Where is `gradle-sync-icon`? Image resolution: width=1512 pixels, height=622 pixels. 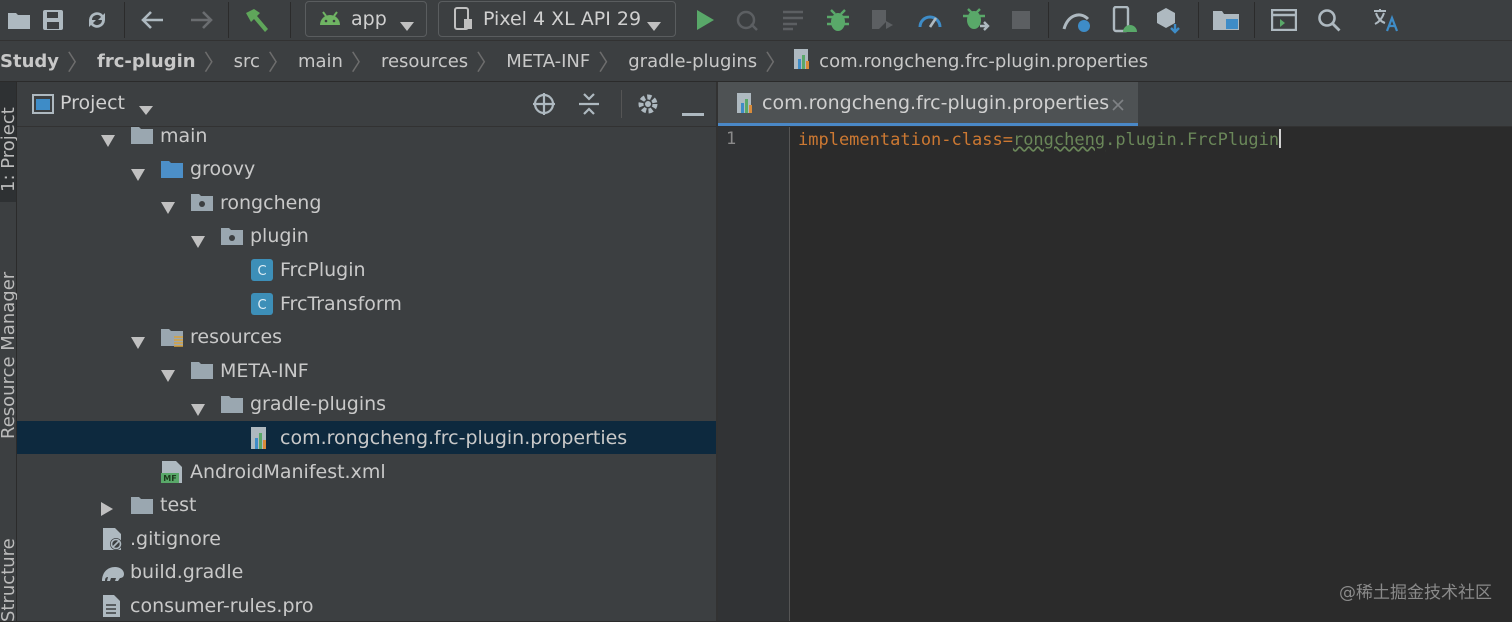
gradle-sync-icon is located at coordinates (1077, 20).